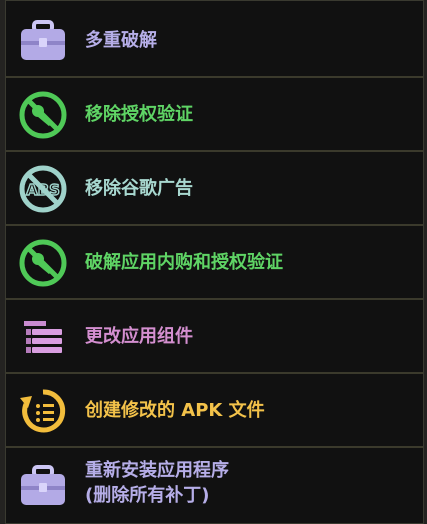  What do you see at coordinates (214, 486) in the screenshot?
I see `menu-item-reinstall: 重新安装应用程序 (删除所有补丁)` at bounding box center [214, 486].